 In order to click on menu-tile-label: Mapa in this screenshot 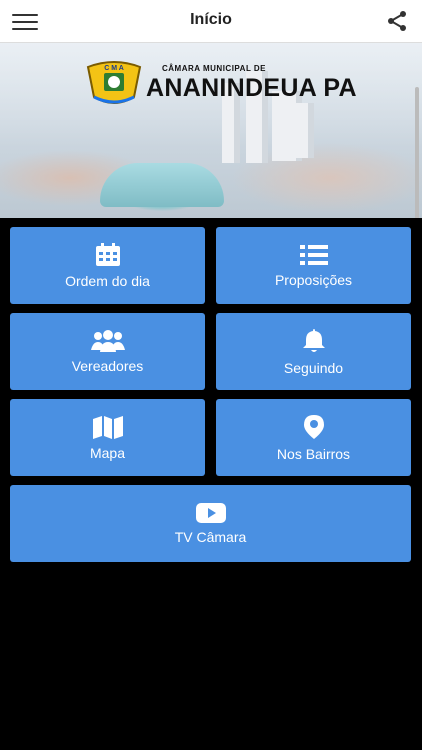, I will do `click(107, 452)`.